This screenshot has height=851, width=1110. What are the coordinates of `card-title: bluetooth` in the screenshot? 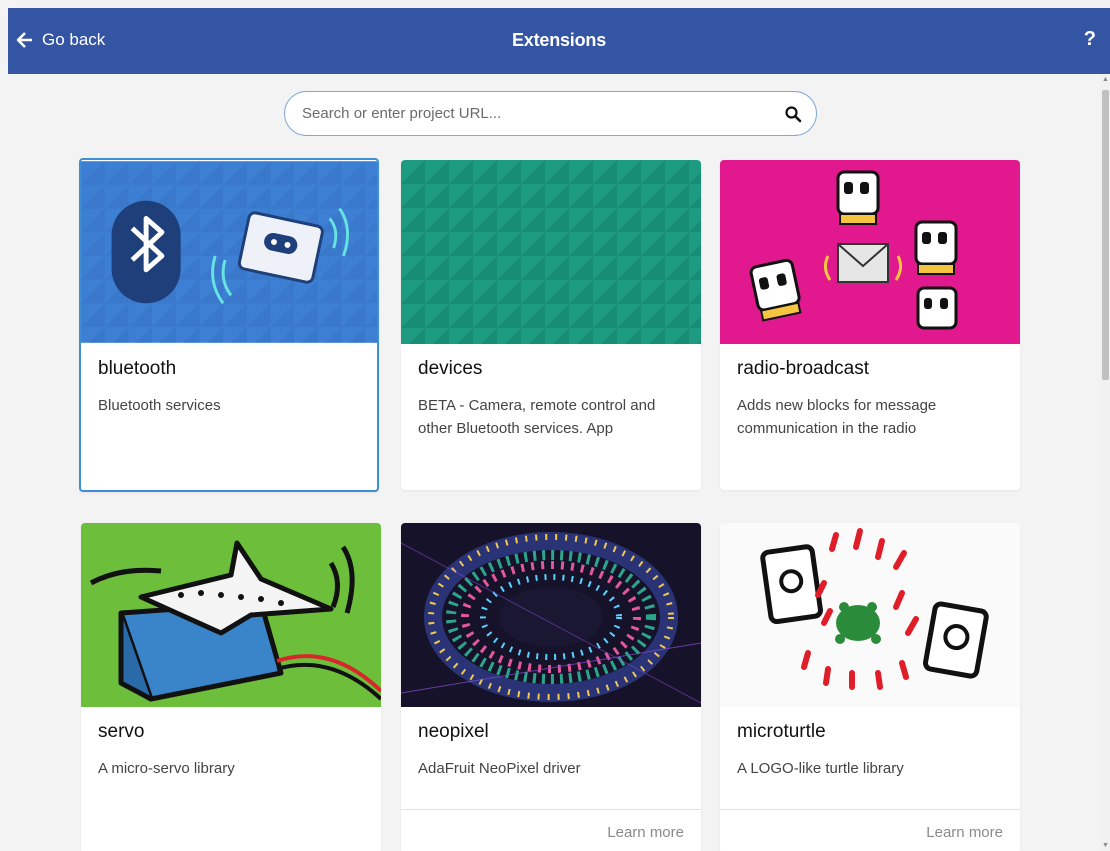 It's located at (137, 368).